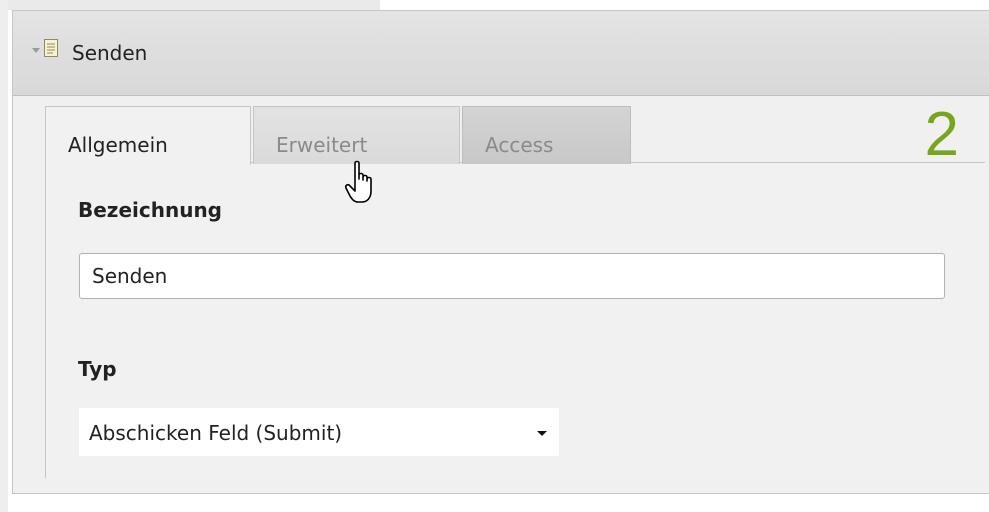  What do you see at coordinates (36, 50) in the screenshot?
I see `chevron-down-icon` at bounding box center [36, 50].